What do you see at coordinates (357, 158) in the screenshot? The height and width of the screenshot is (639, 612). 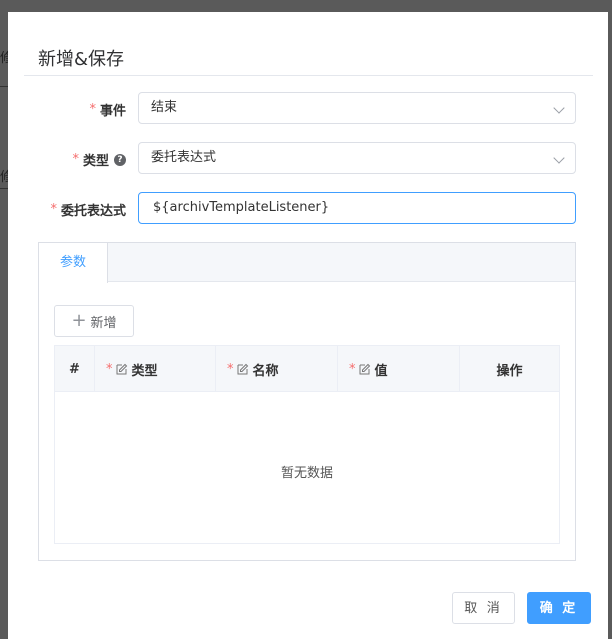 I see `type-select: 委托表达式` at bounding box center [357, 158].